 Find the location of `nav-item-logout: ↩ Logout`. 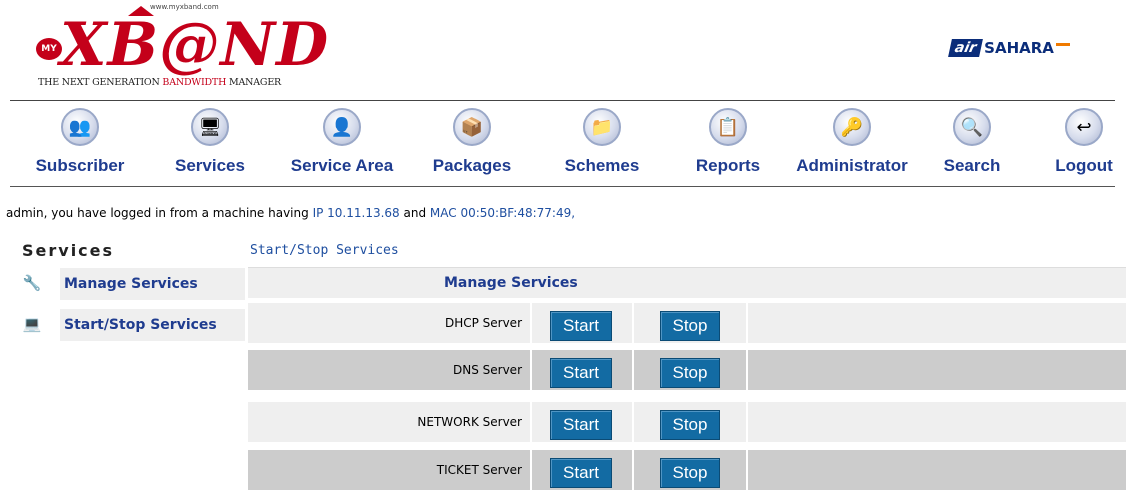

nav-item-logout: ↩ Logout is located at coordinates (1076, 142).